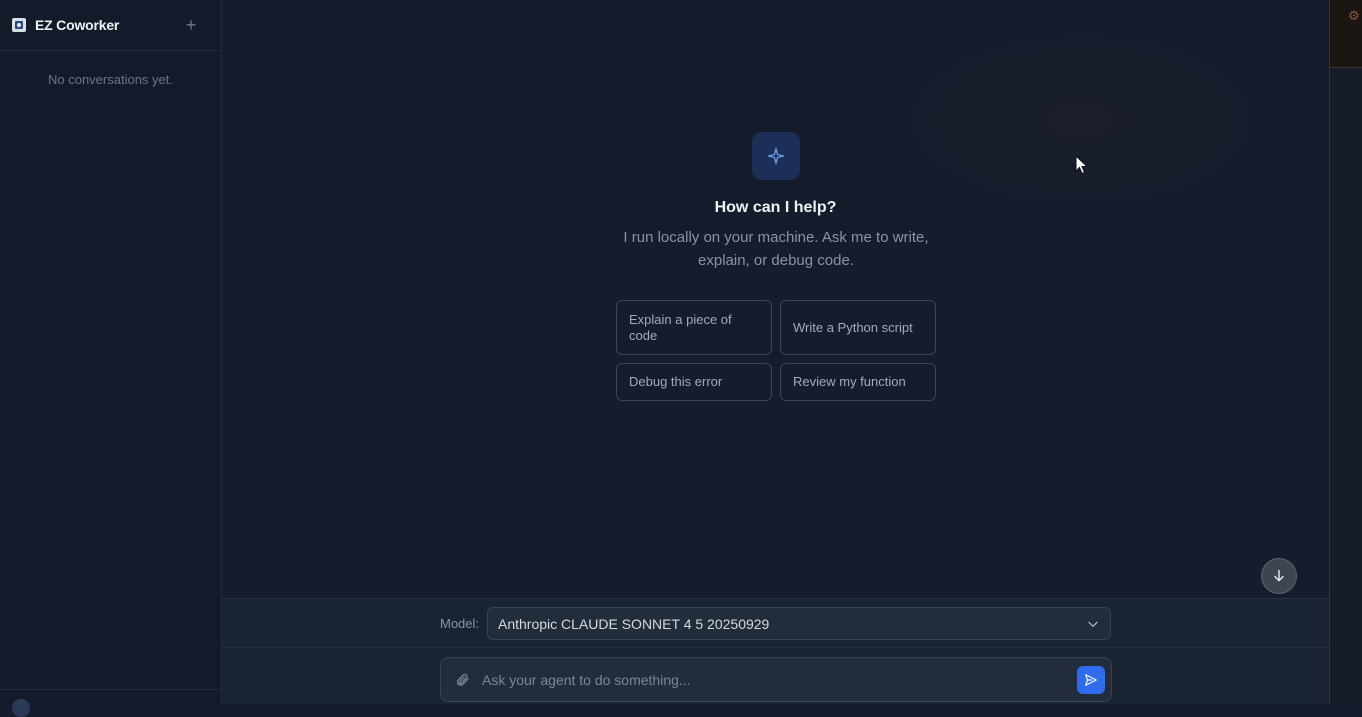  What do you see at coordinates (858, 382) in the screenshot?
I see `suggestion-review-function: Review my function` at bounding box center [858, 382].